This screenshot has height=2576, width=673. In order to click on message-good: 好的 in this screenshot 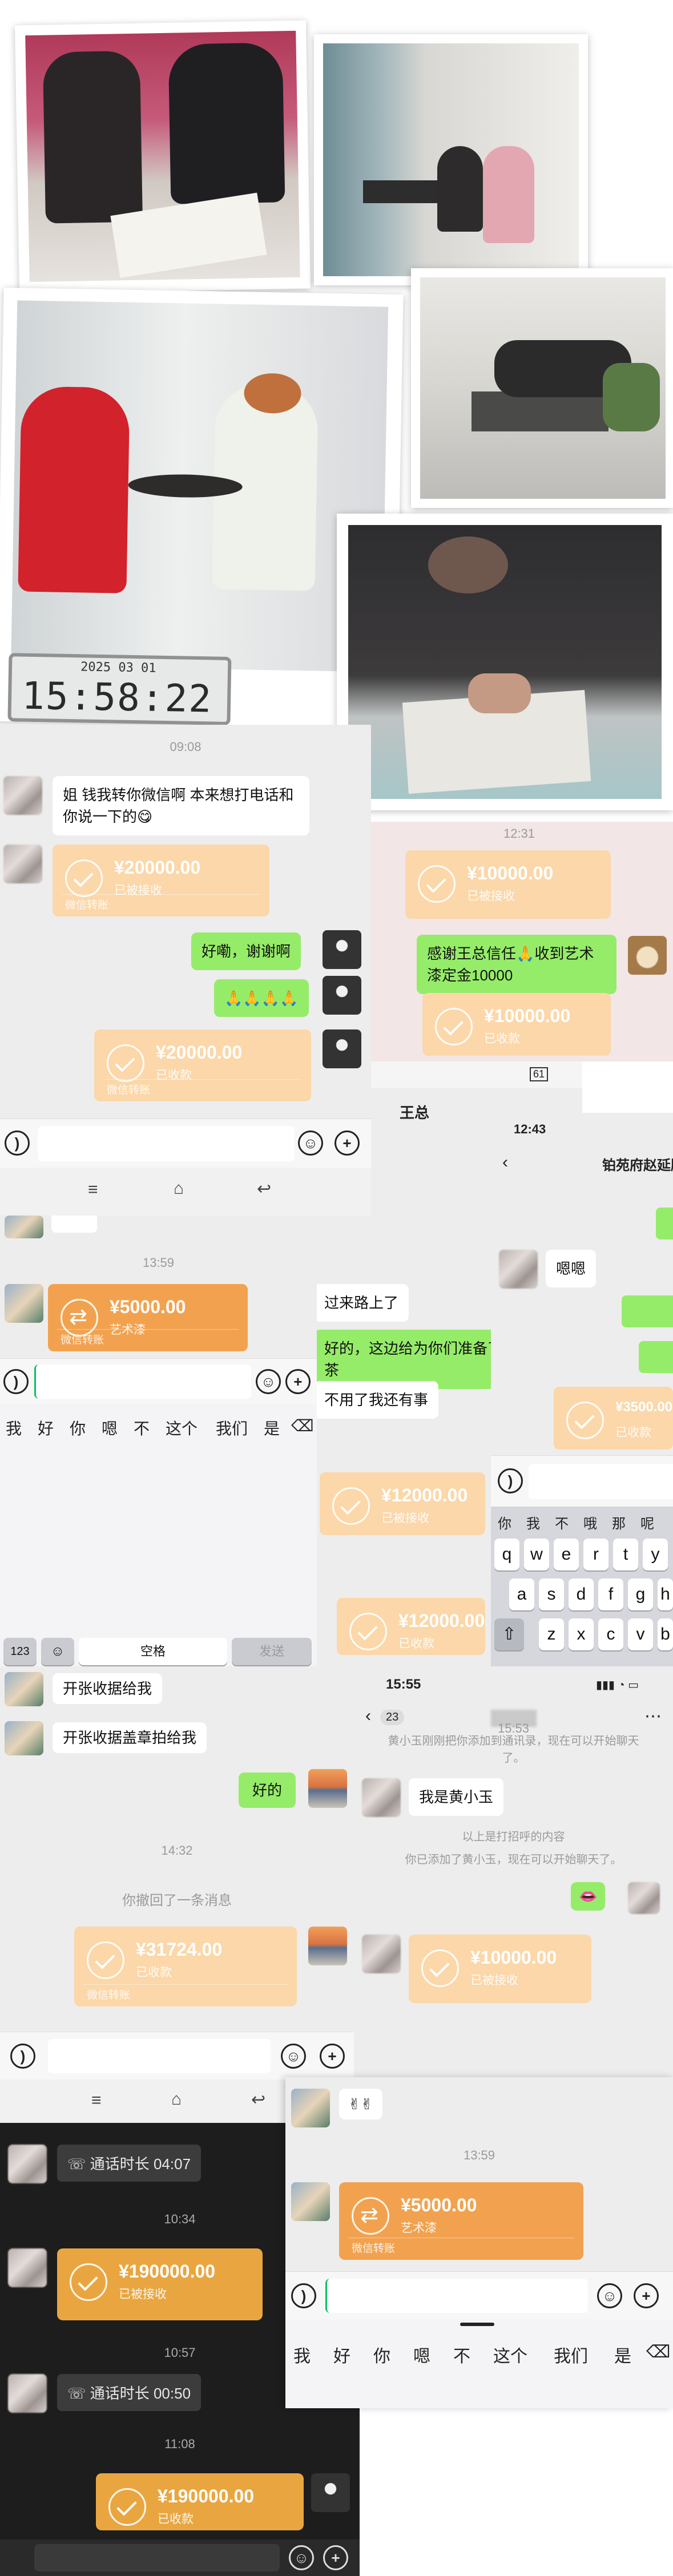, I will do `click(267, 1790)`.